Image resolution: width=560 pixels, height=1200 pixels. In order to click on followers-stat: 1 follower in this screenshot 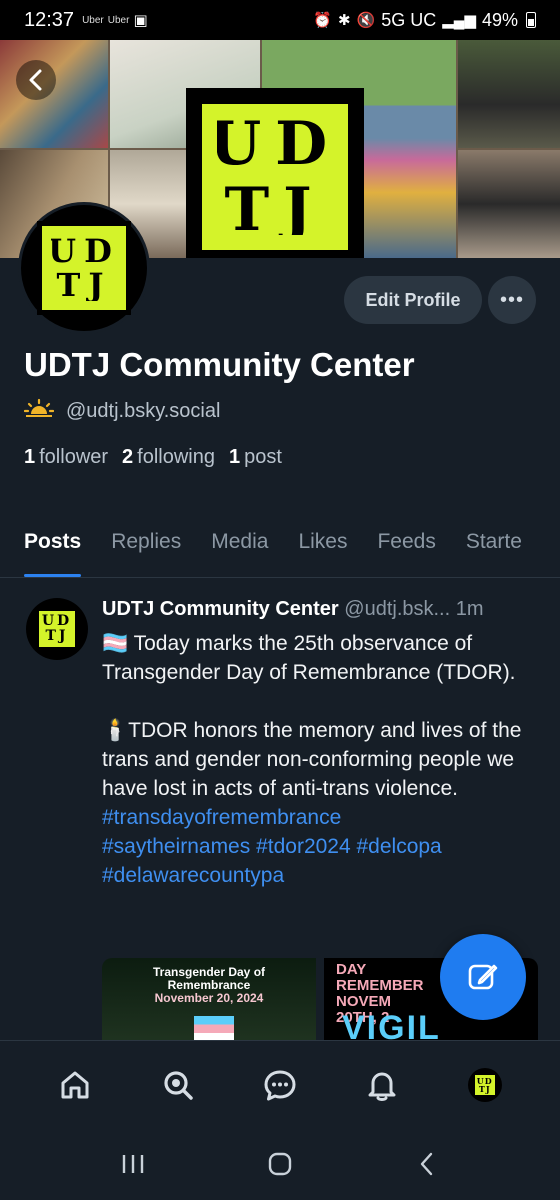, I will do `click(66, 457)`.